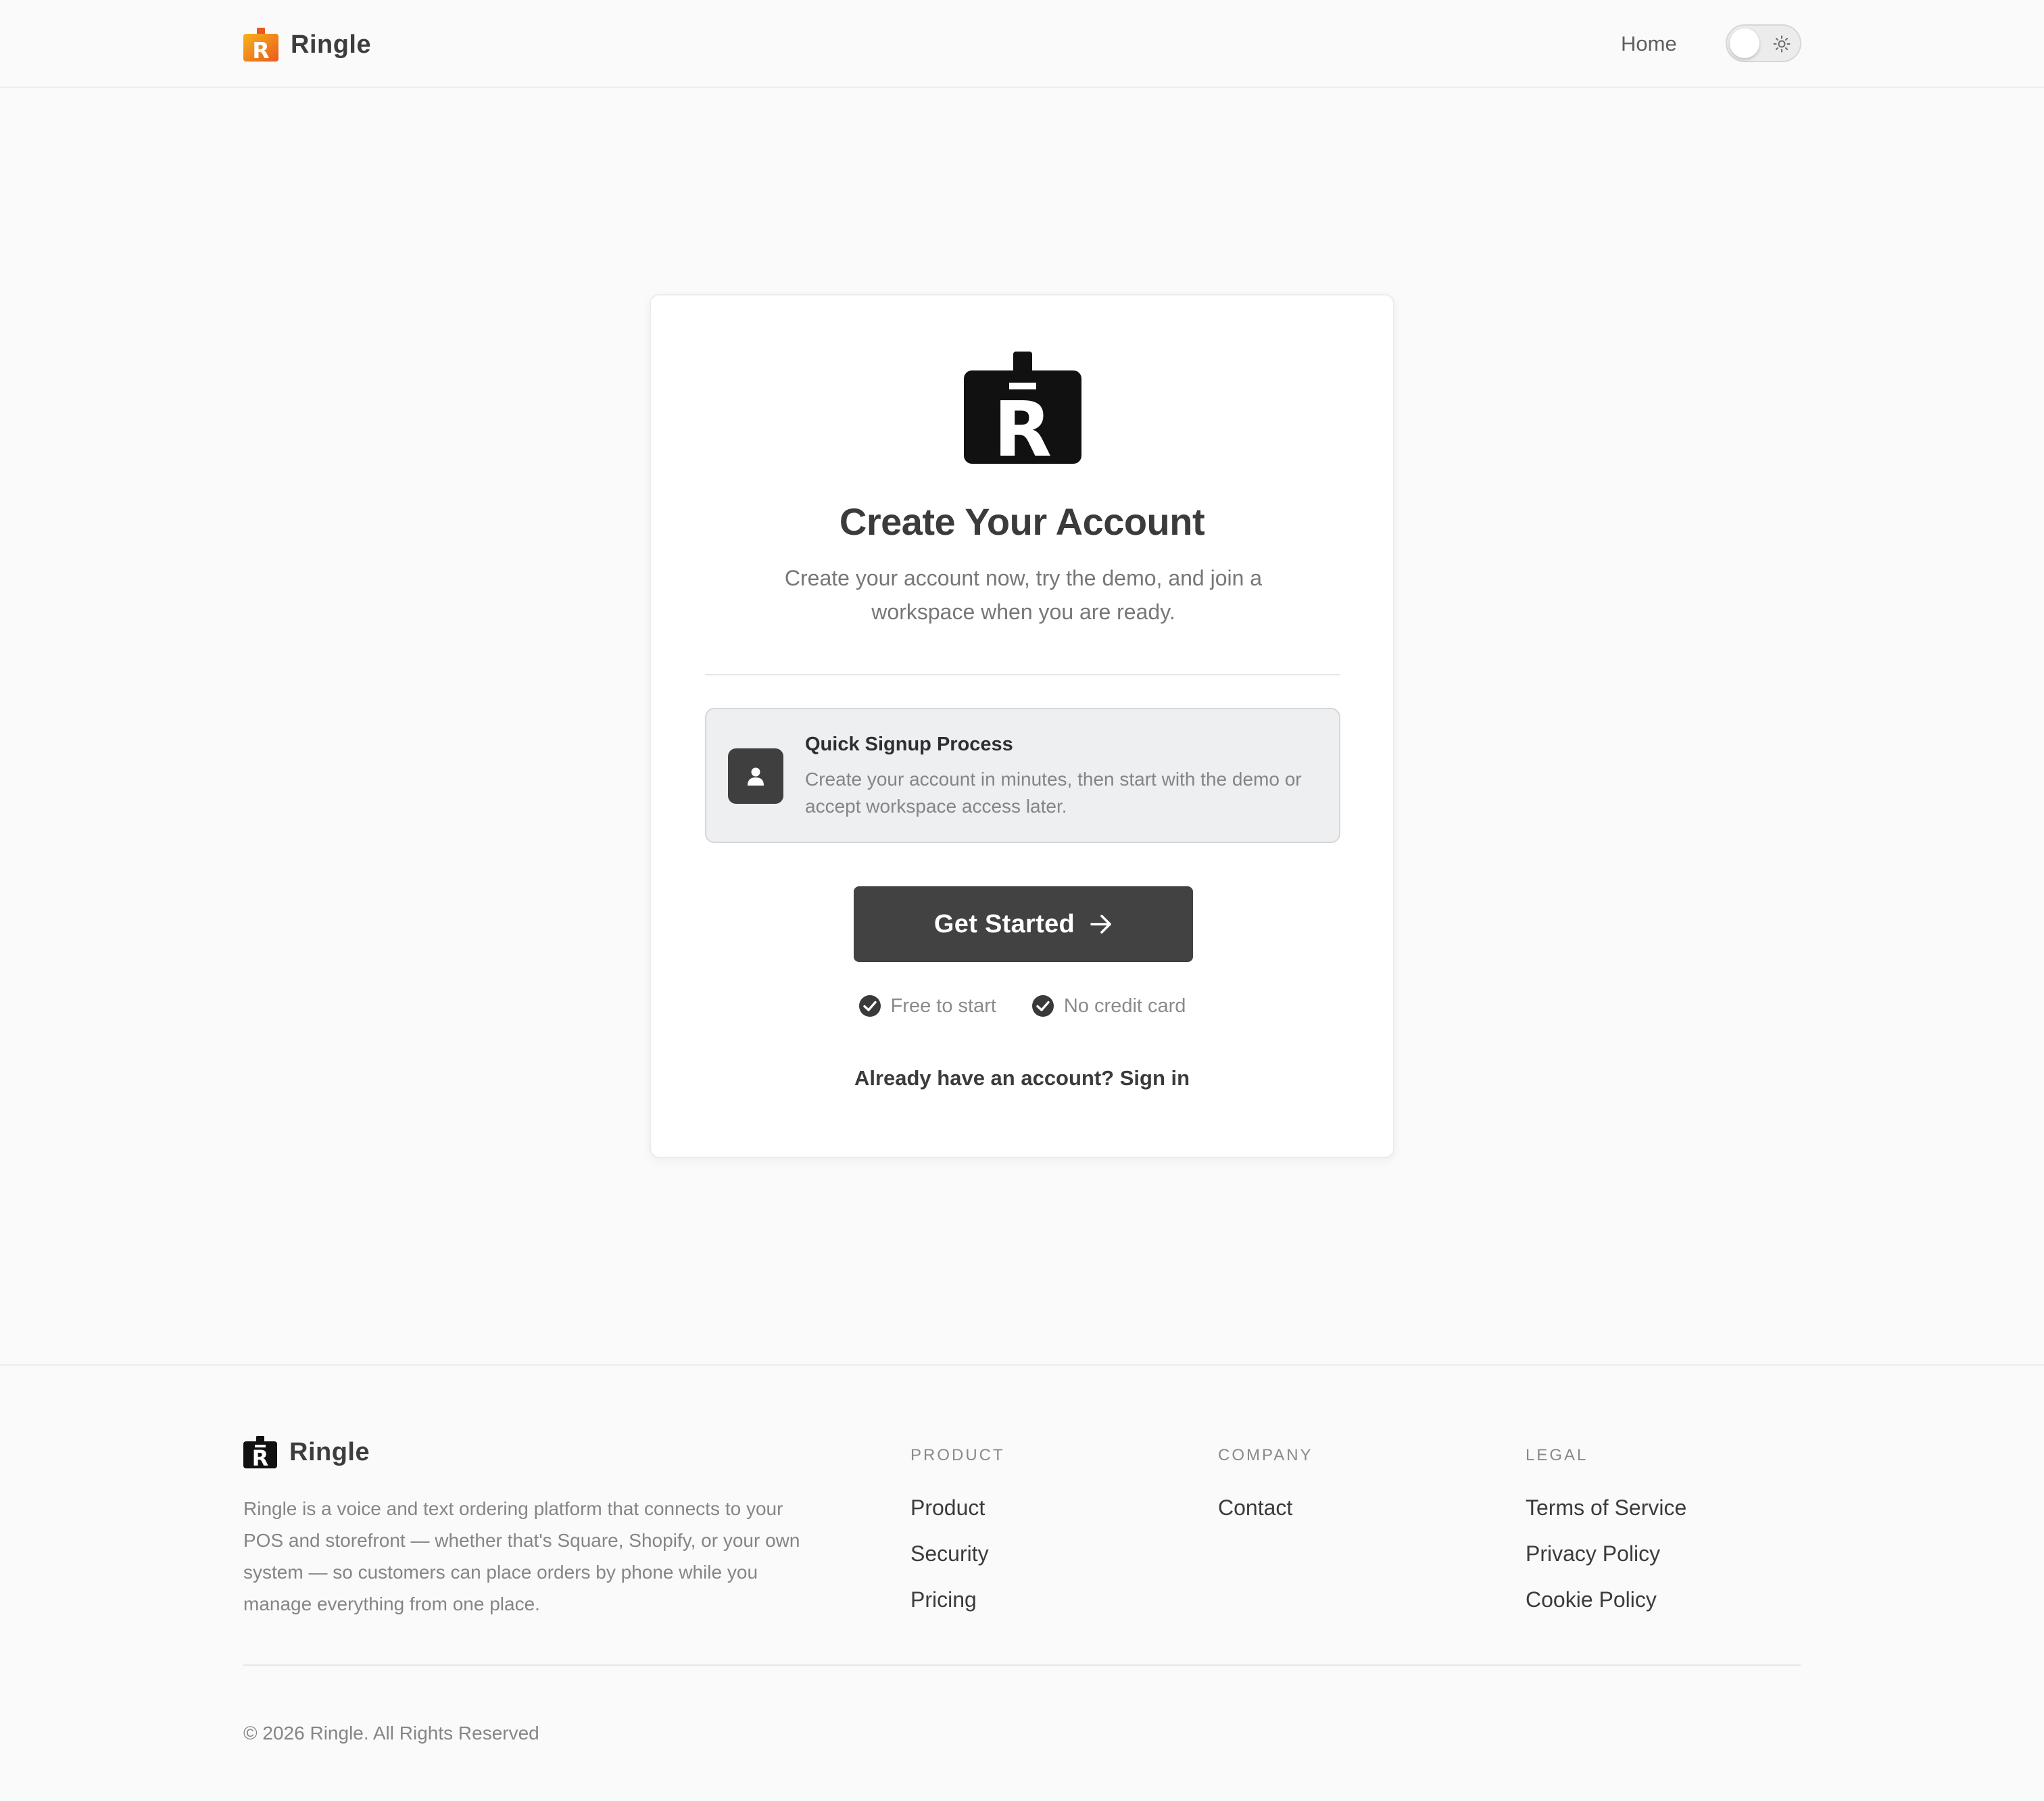 The width and height of the screenshot is (2044, 1801). I want to click on footer-column-product: PRODUCT Product Security Pricing, so click(957, 1538).